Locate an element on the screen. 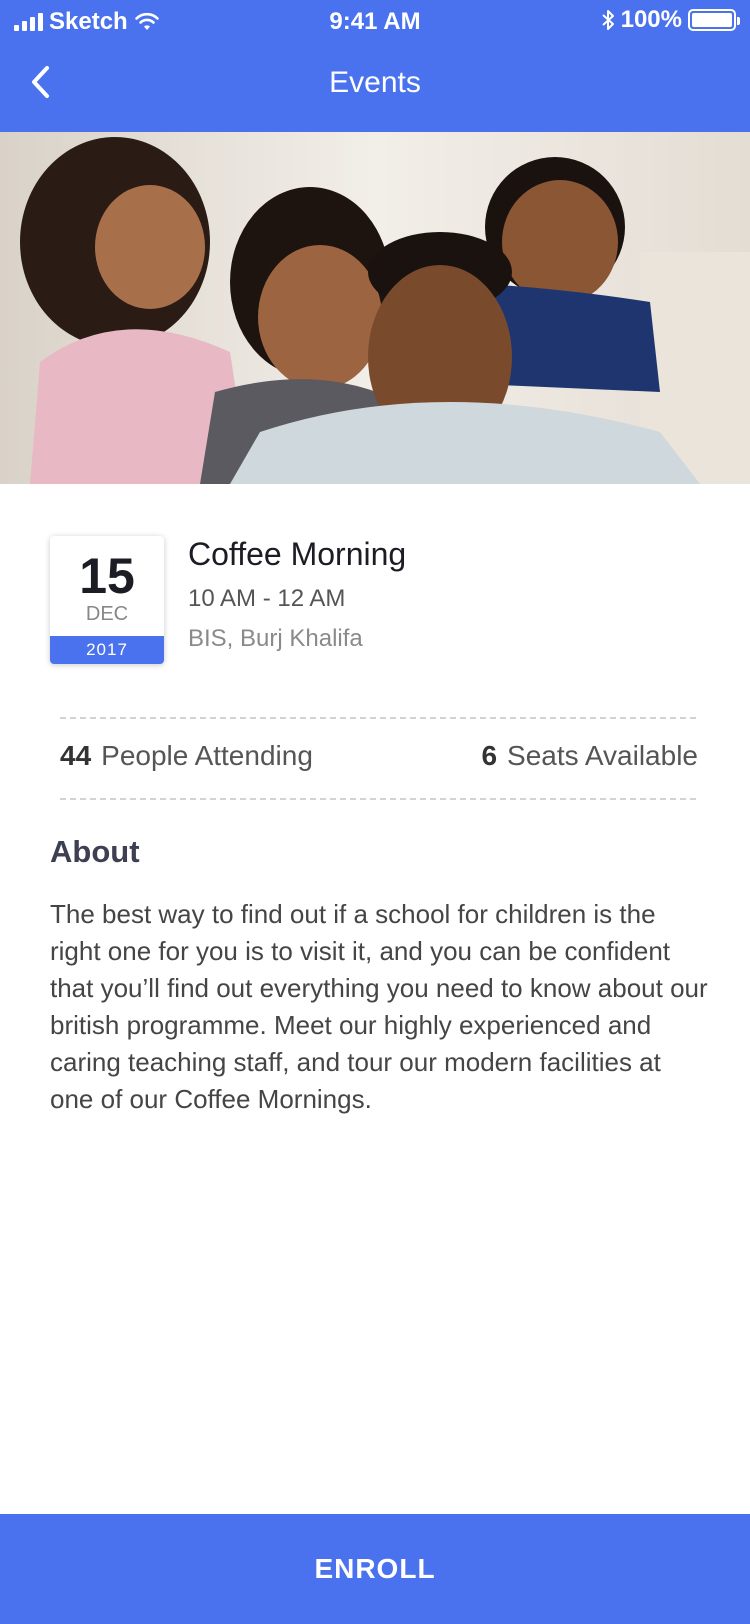  seats-count: 6 is located at coordinates (489, 755).